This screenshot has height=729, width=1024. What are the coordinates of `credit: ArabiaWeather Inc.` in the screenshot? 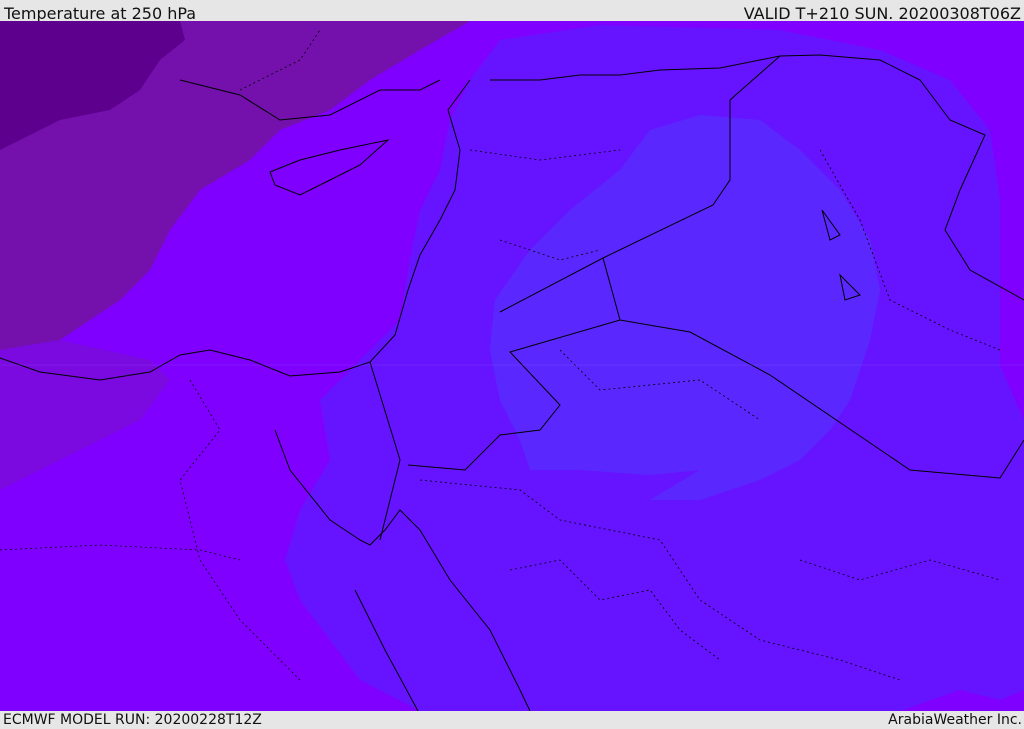 It's located at (955, 720).